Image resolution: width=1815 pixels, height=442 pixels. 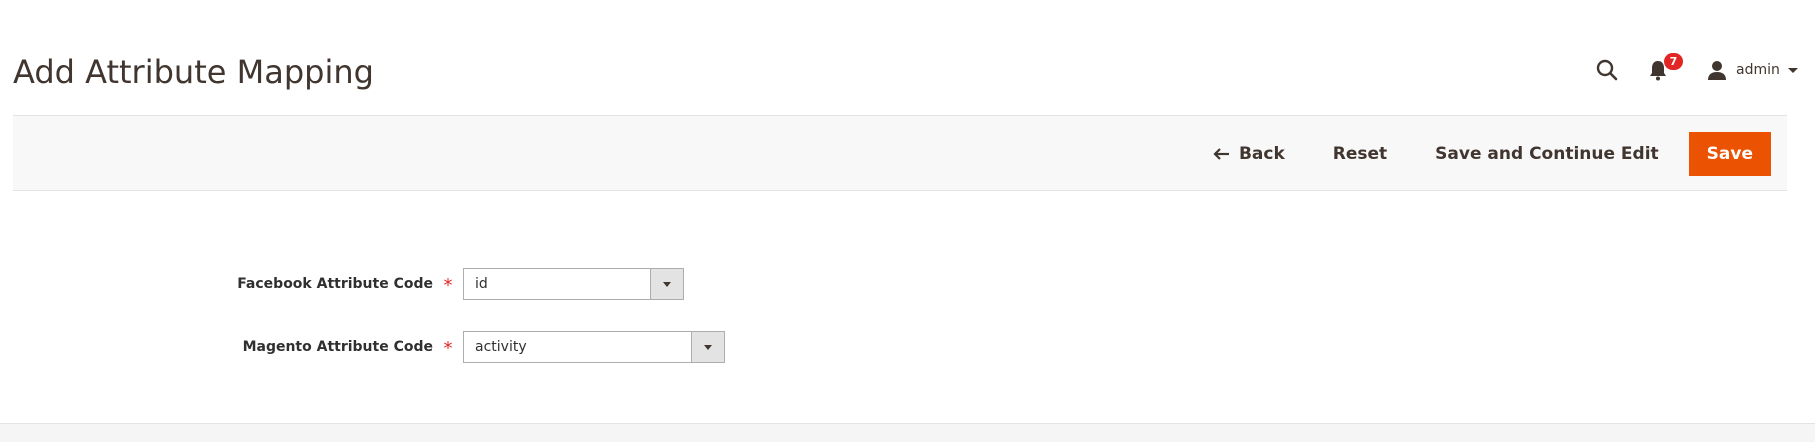 I want to click on back-button: Back, so click(x=1248, y=154).